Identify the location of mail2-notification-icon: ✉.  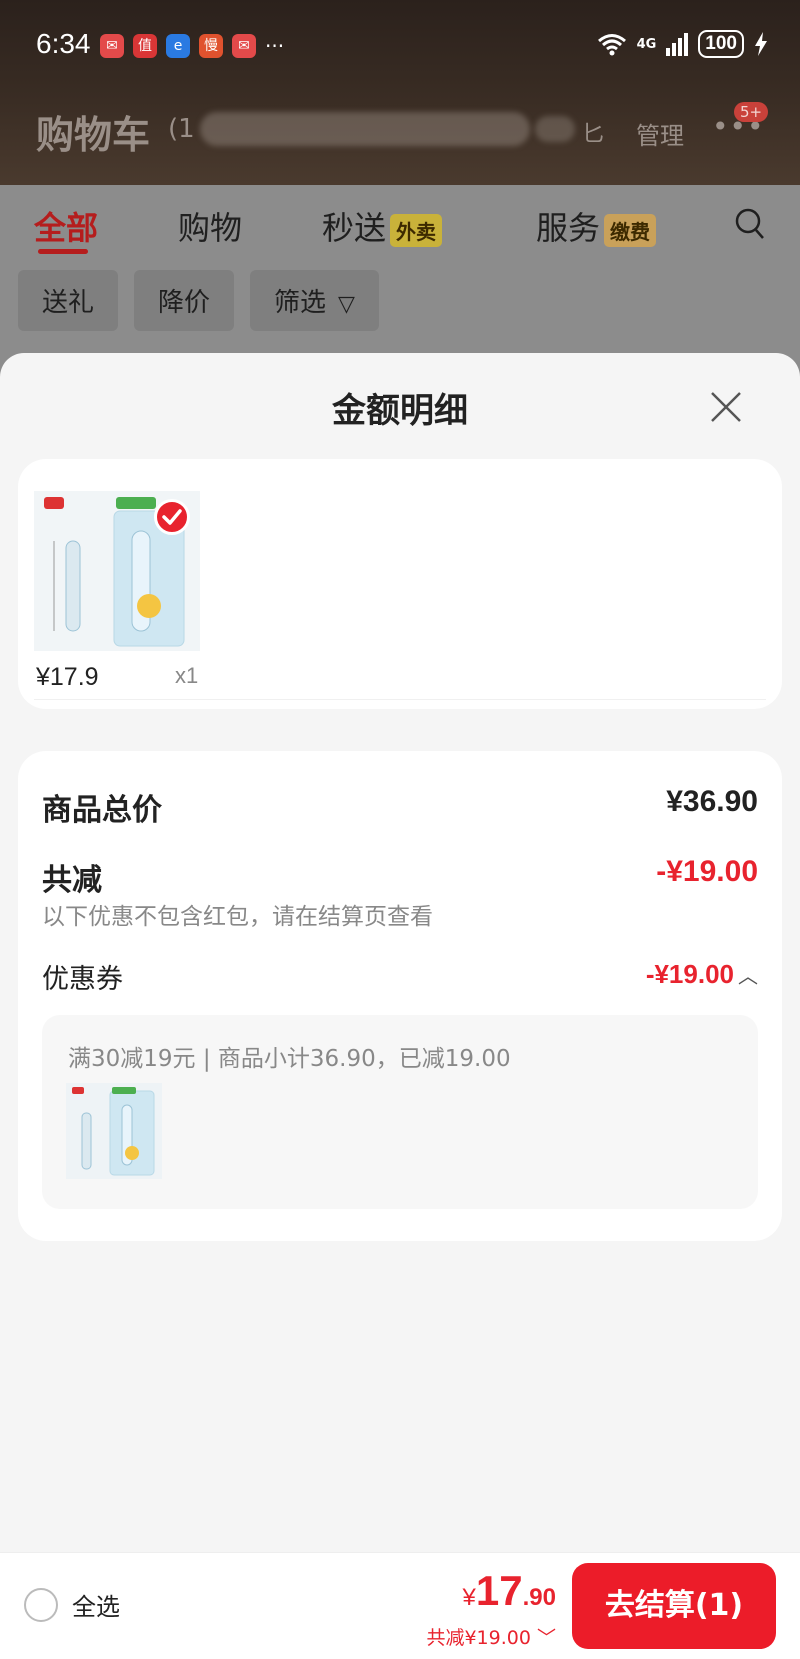
(244, 46).